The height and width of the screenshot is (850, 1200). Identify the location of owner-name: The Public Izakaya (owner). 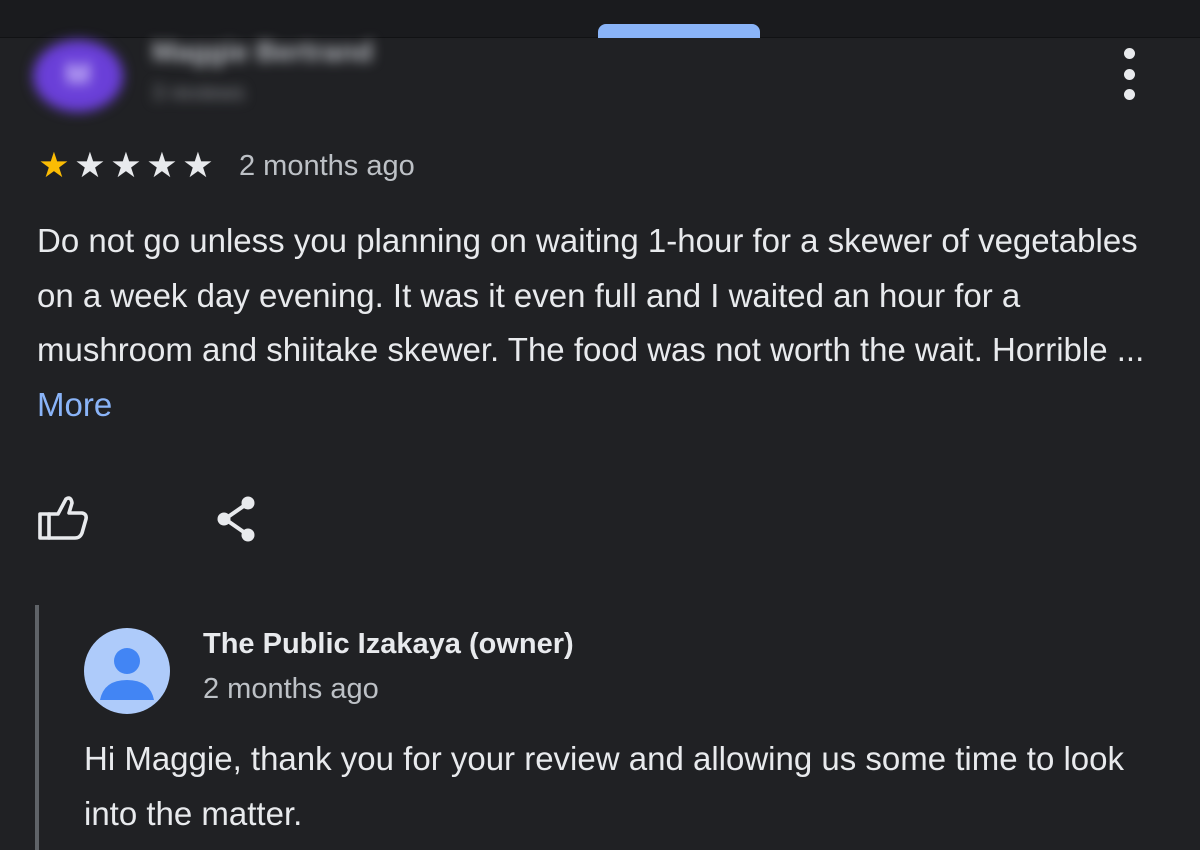
(388, 644).